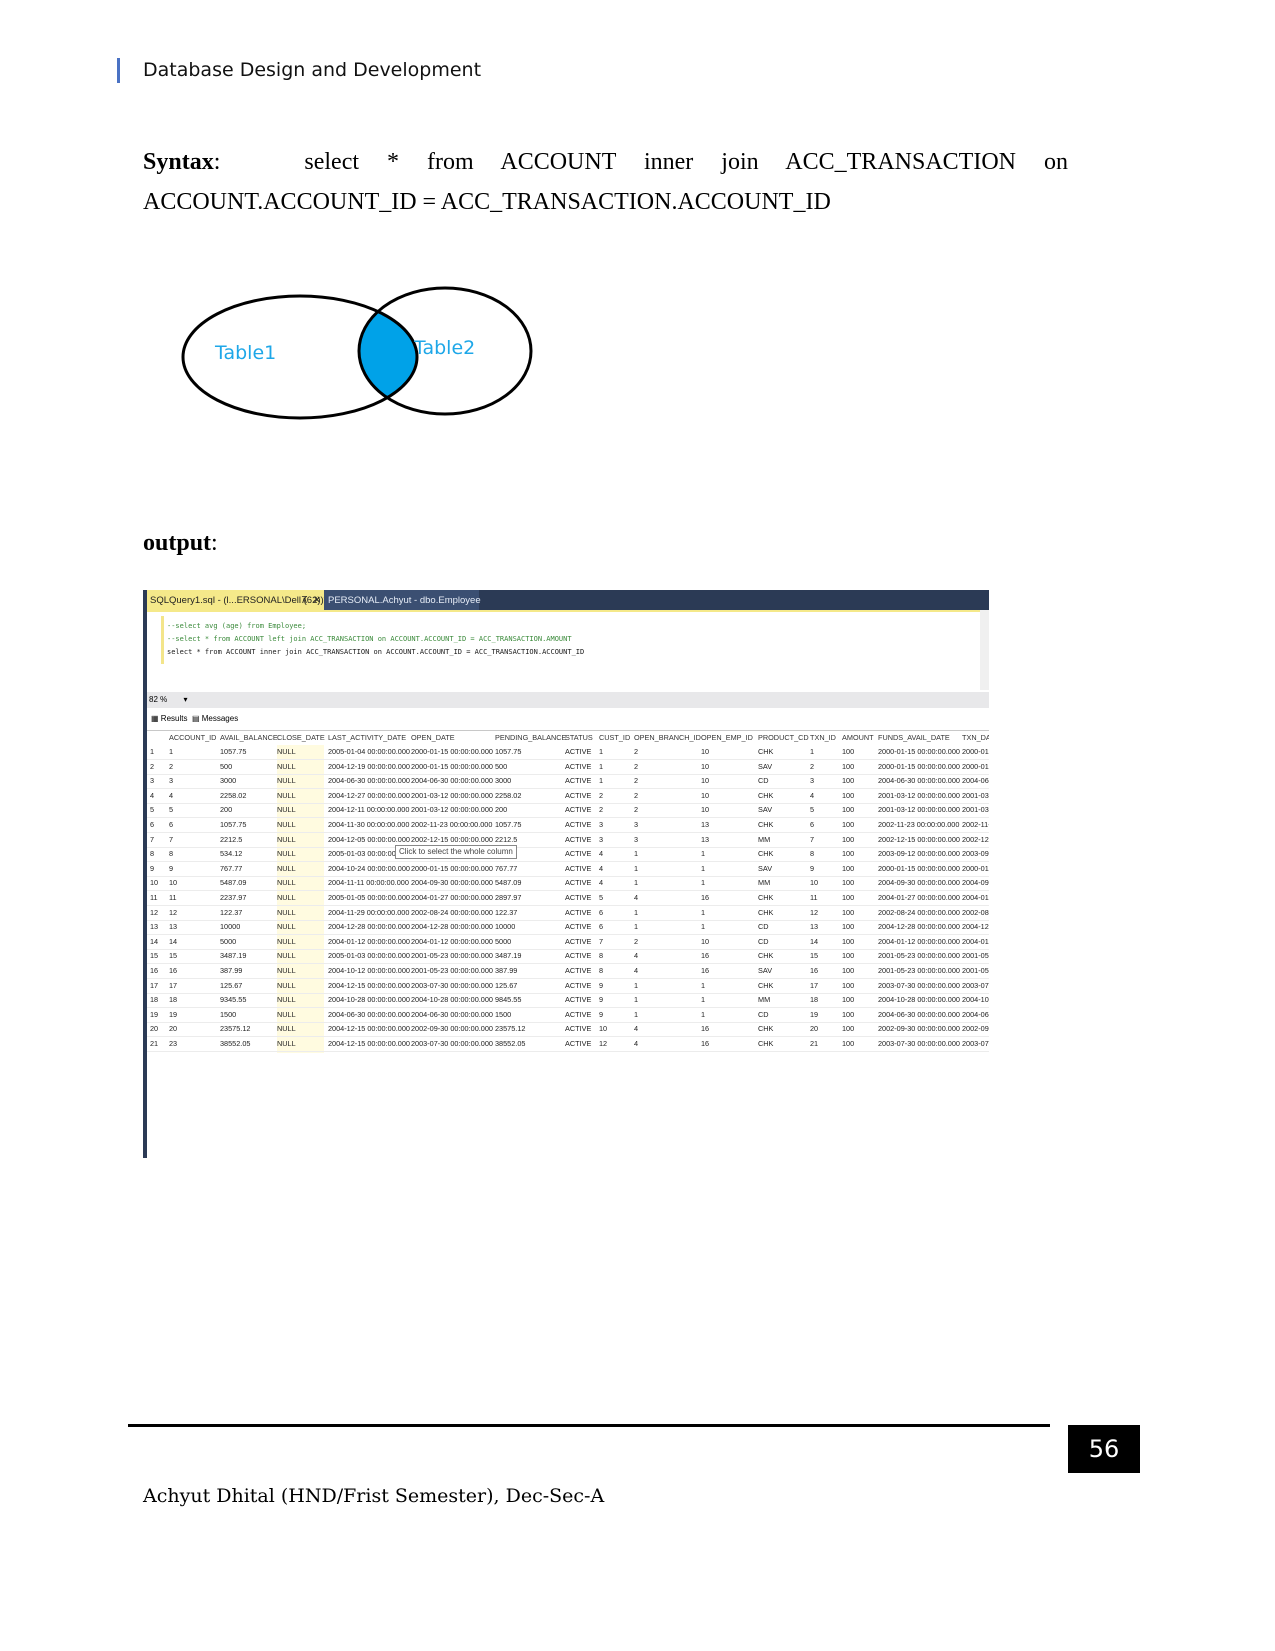 The image size is (1275, 1651). Describe the element at coordinates (369, 869) in the screenshot. I see `grid-cell: 2004-10-24 00:00:00.000` at that location.